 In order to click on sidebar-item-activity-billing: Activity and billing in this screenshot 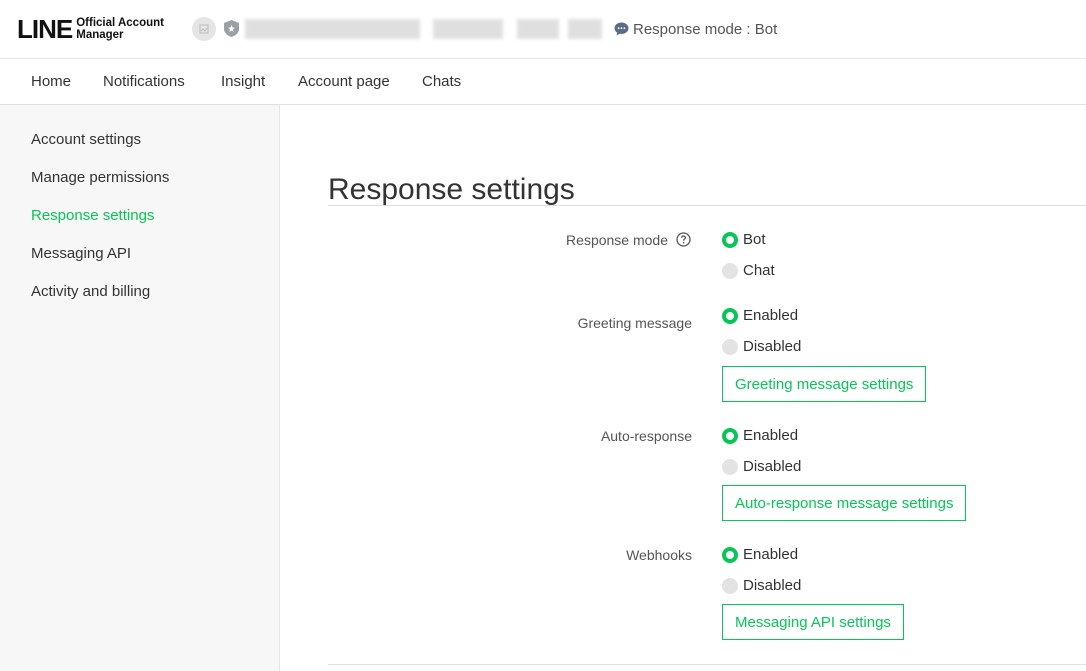, I will do `click(90, 291)`.